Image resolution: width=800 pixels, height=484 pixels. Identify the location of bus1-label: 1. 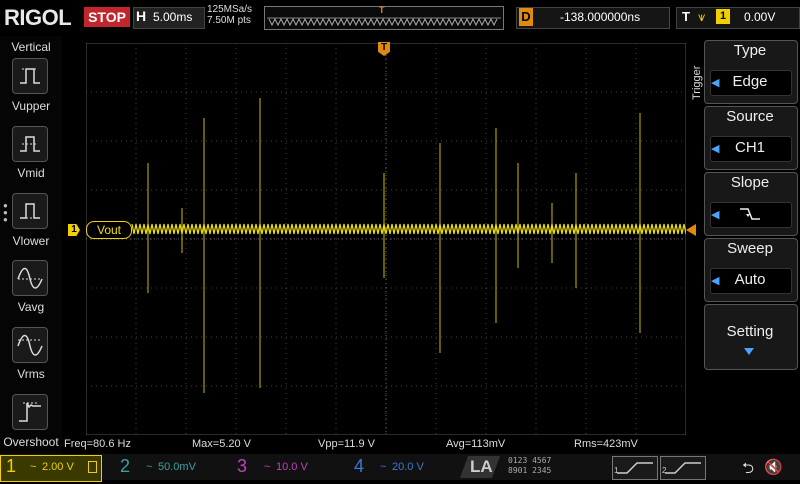
(616, 470).